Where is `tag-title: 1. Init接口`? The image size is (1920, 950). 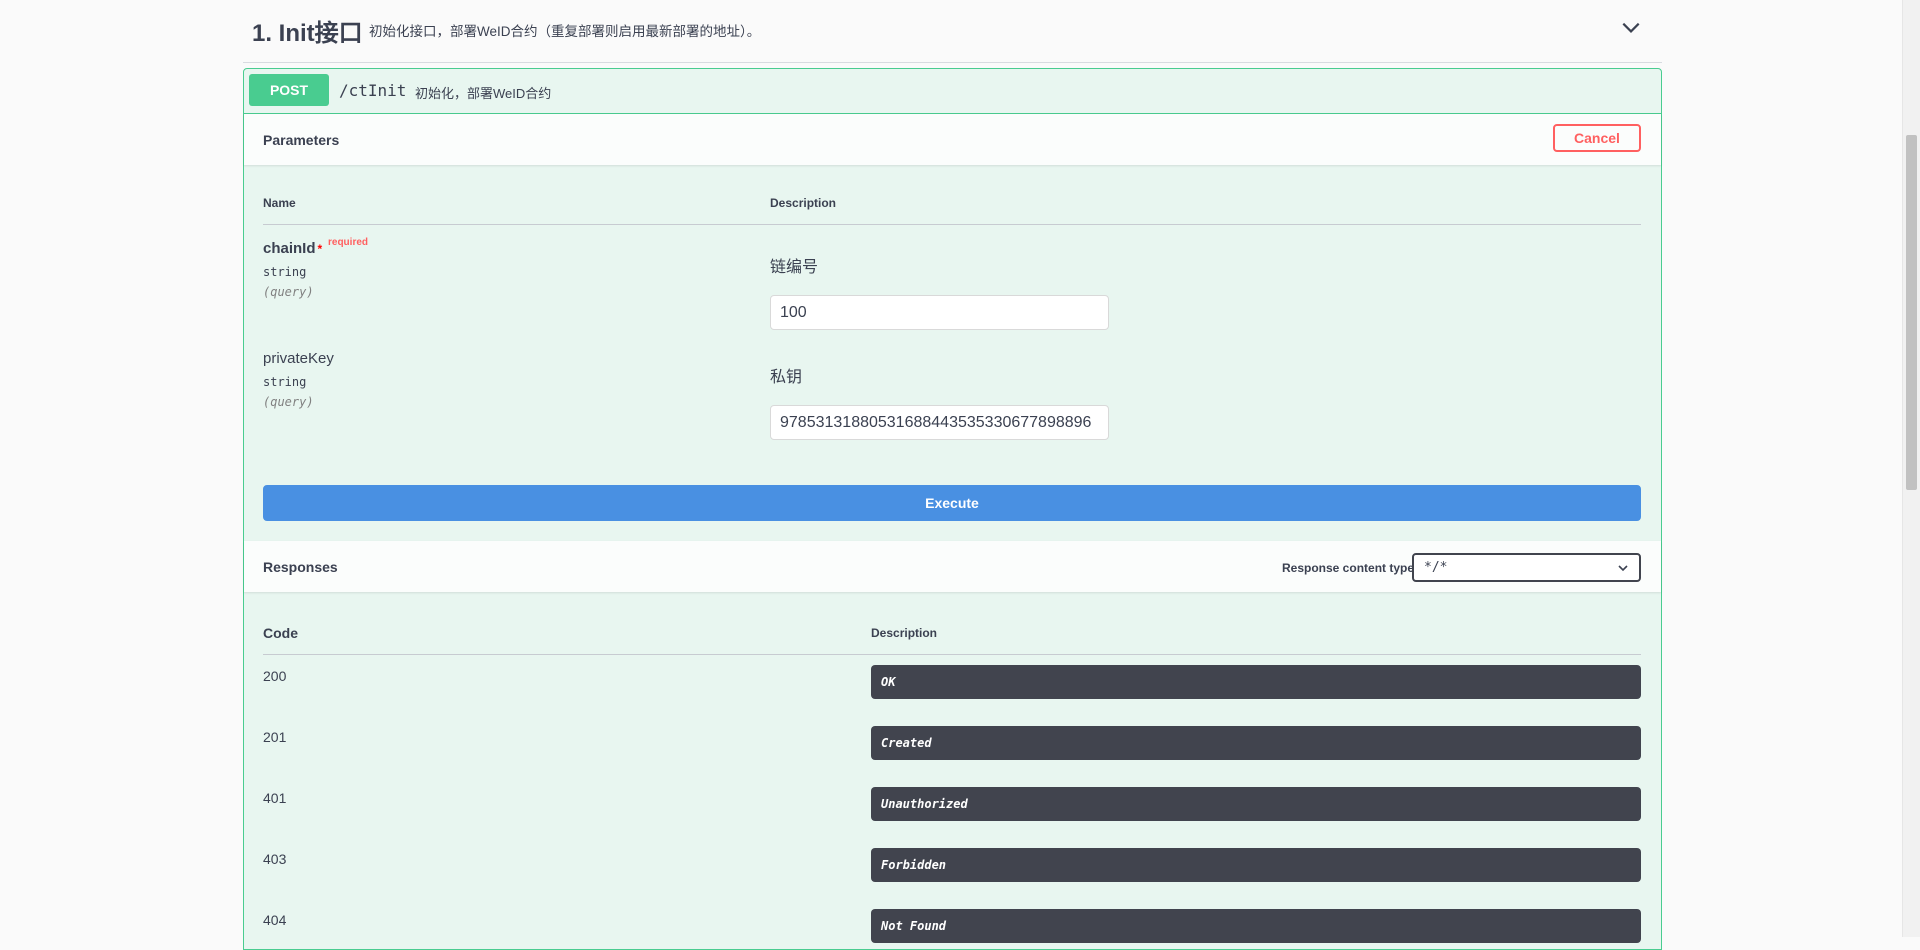
tag-title: 1. Init接口 is located at coordinates (307, 30).